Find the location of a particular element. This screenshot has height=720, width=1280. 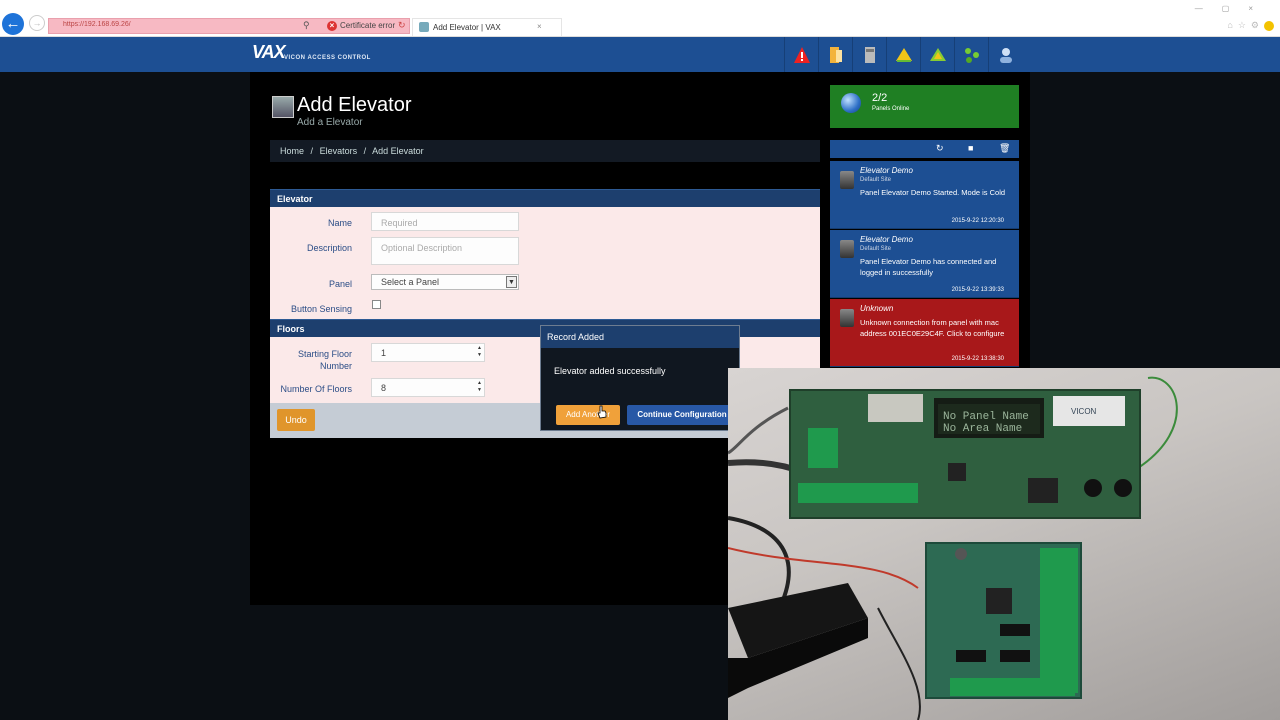

back-icon: ← is located at coordinates (13, 24).